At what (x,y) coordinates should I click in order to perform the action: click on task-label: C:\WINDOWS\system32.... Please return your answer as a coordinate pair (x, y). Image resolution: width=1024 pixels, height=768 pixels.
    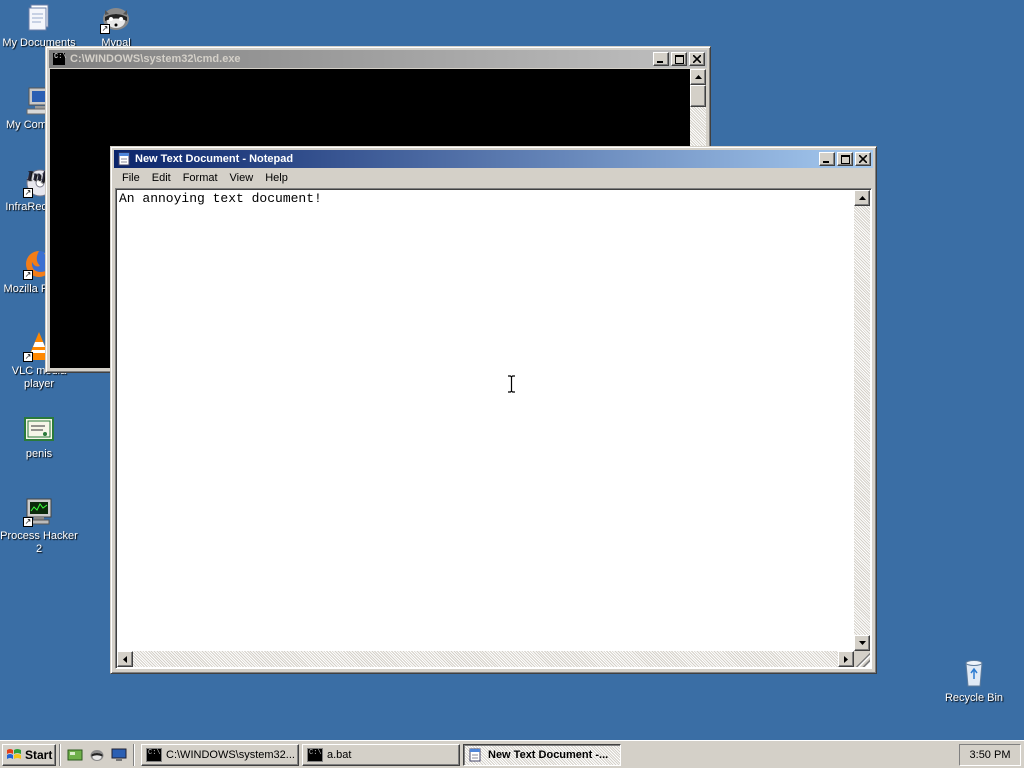
    Looking at the image, I should click on (230, 754).